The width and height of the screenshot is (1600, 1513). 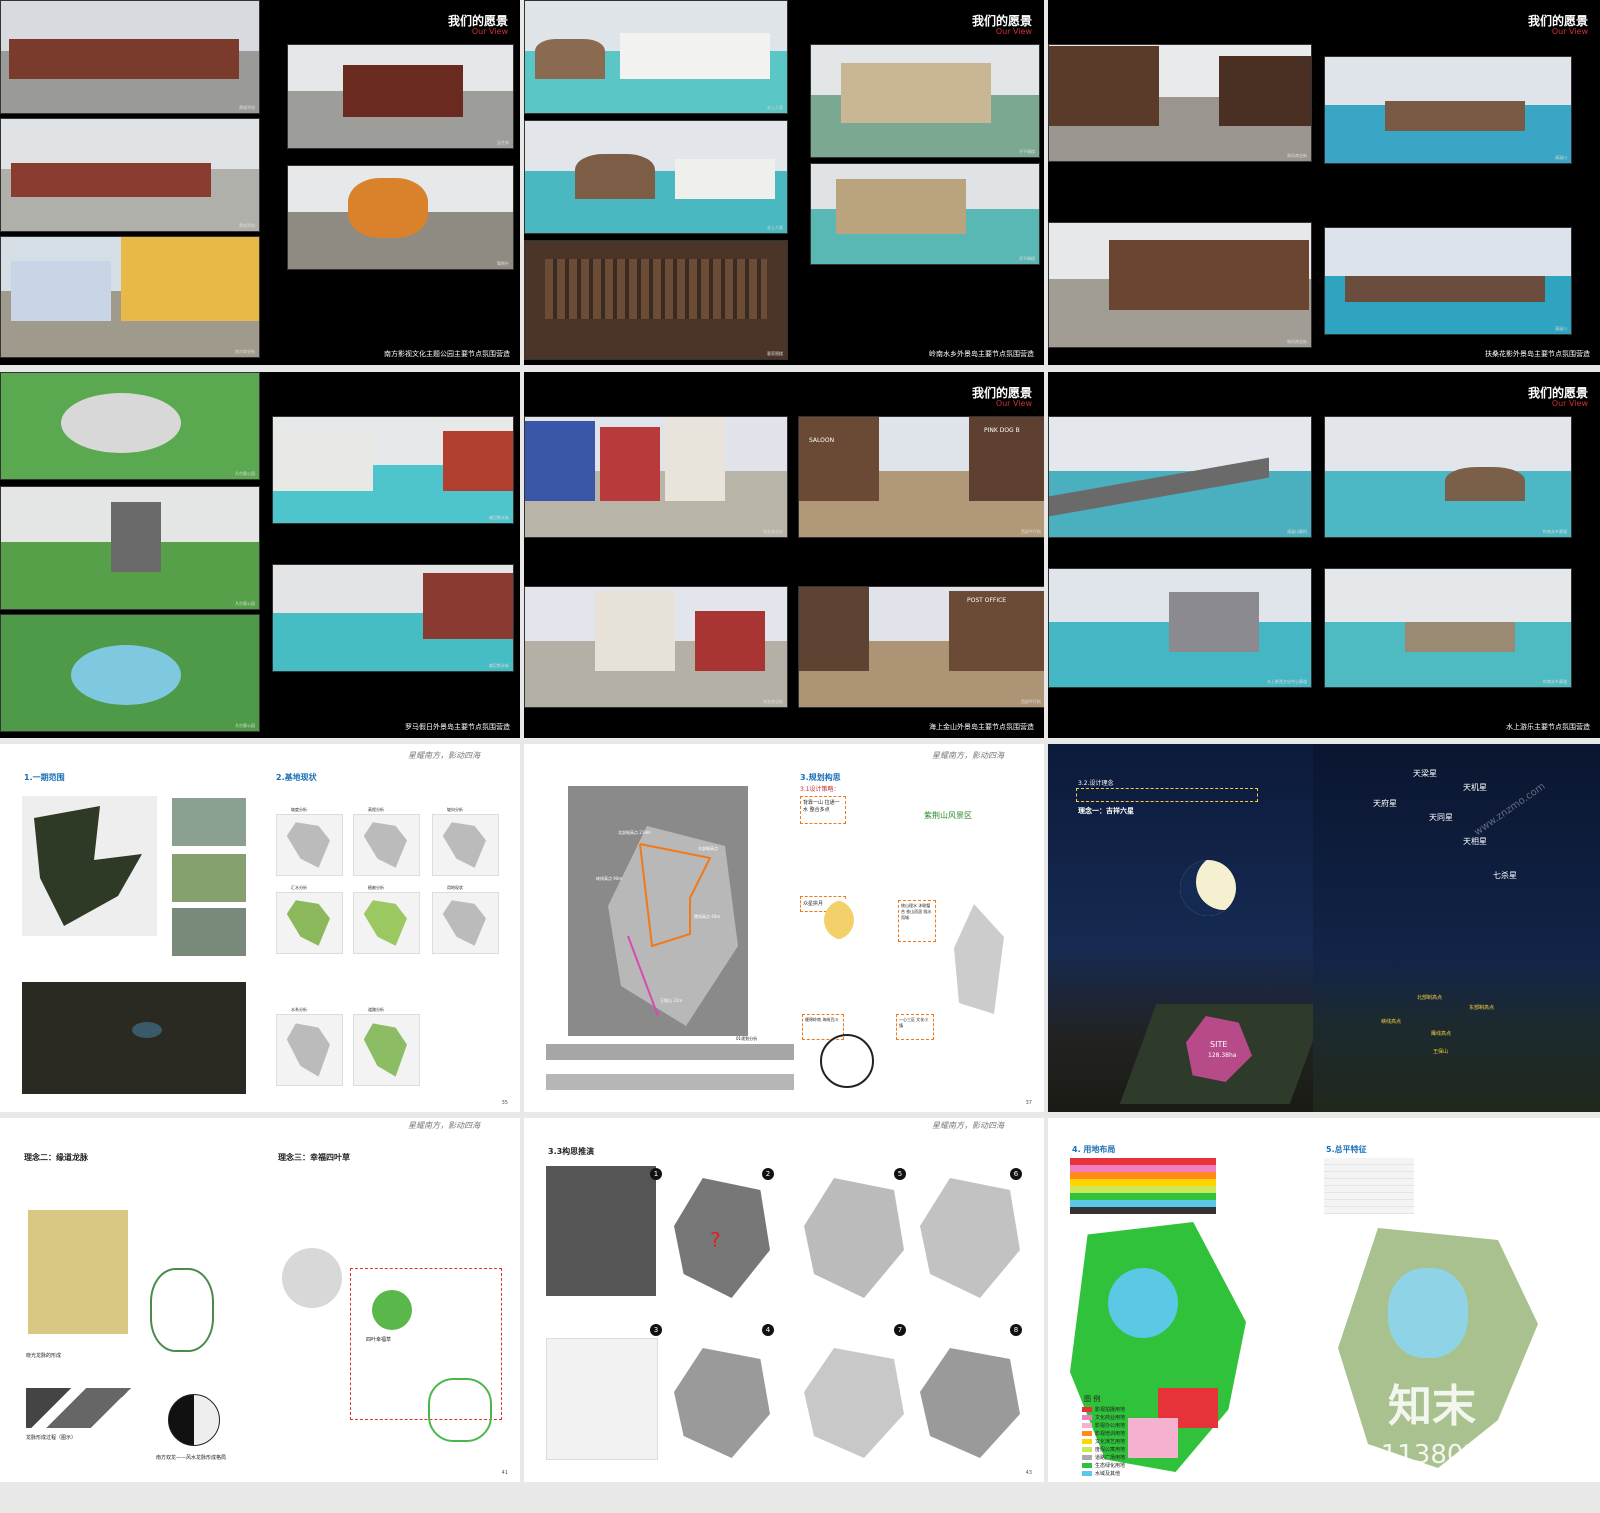 What do you see at coordinates (1094, 1149) in the screenshot?
I see `section-title: 4. 用地布局` at bounding box center [1094, 1149].